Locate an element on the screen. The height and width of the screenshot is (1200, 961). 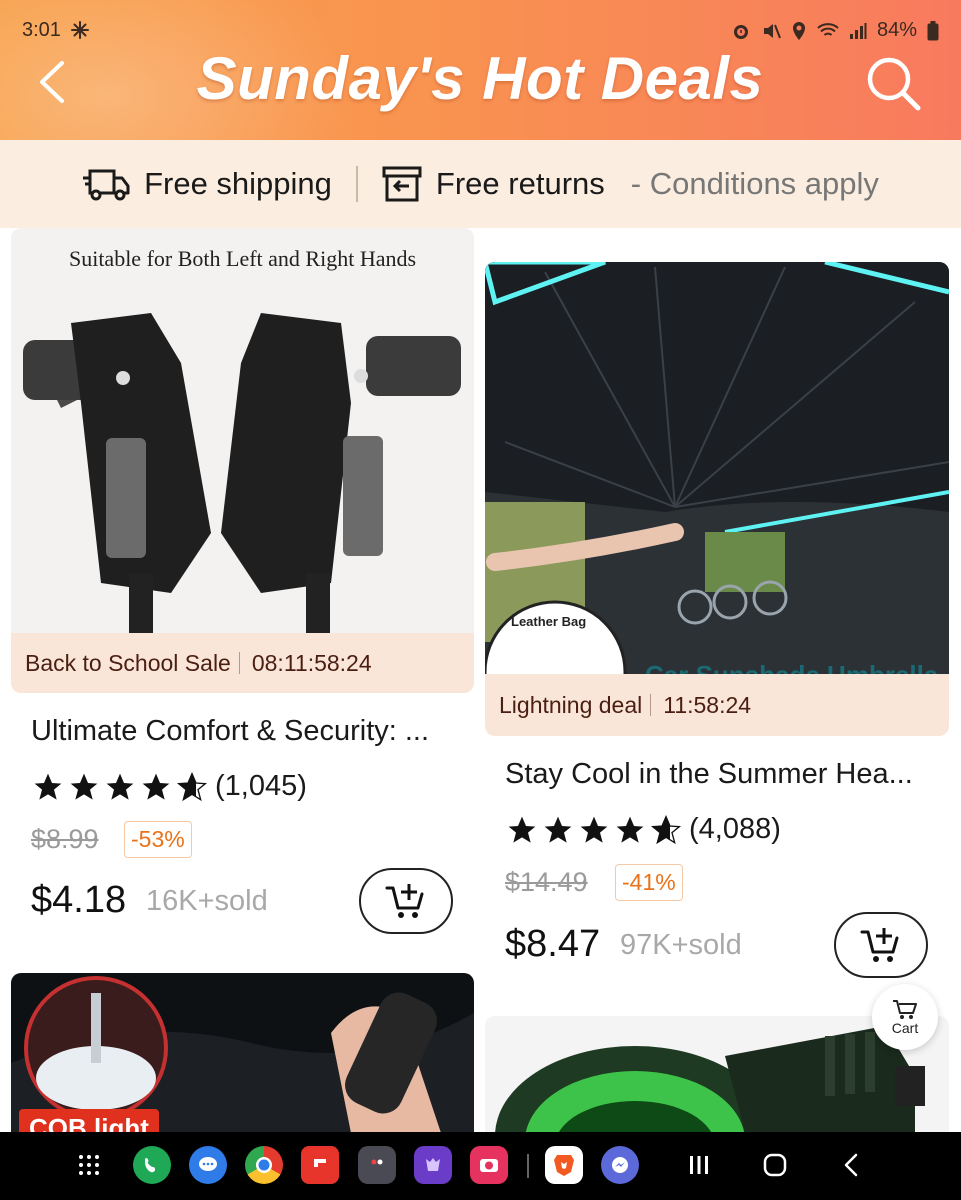
back-button is located at coordinates (52, 82).